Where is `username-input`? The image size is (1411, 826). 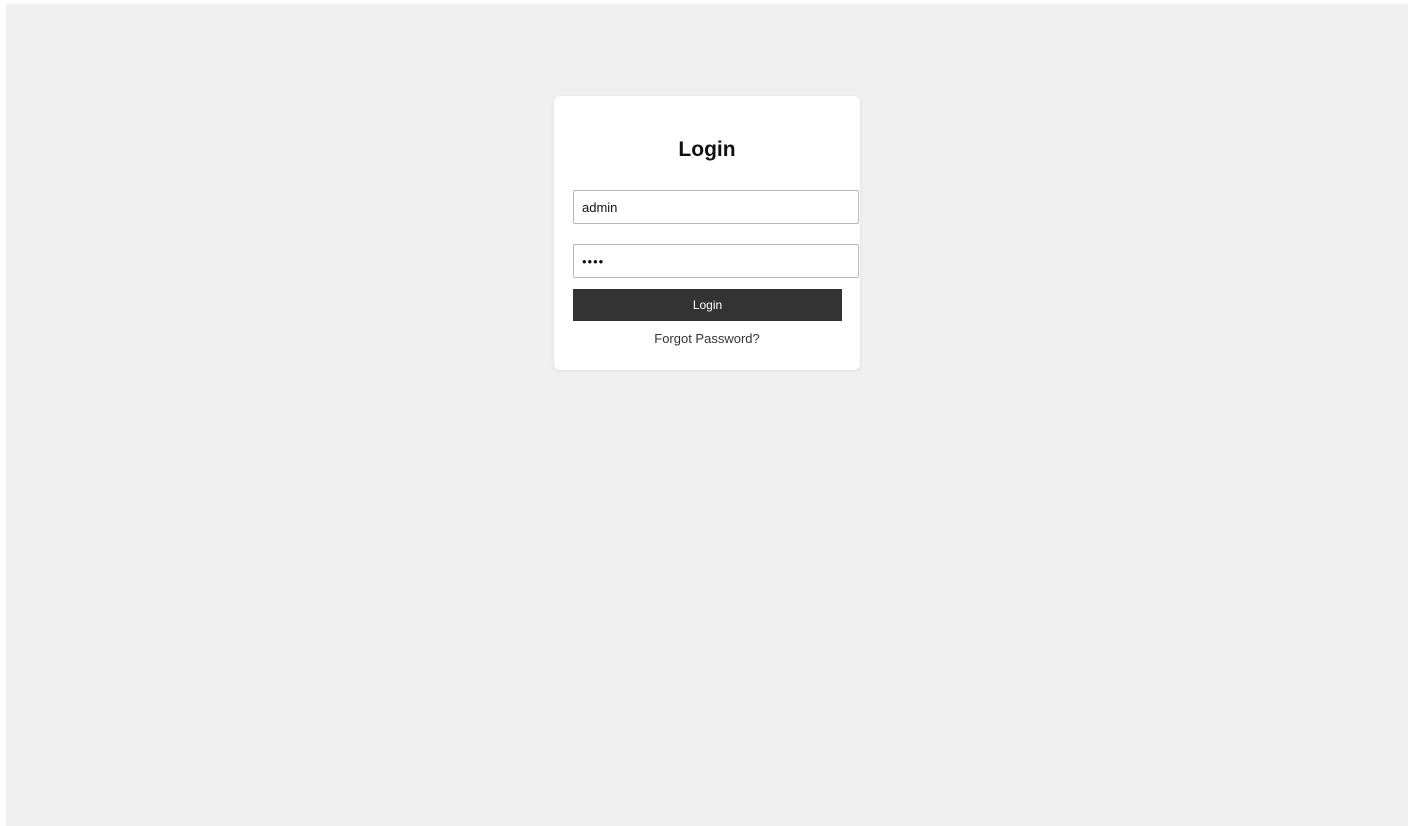
username-input is located at coordinates (716, 207).